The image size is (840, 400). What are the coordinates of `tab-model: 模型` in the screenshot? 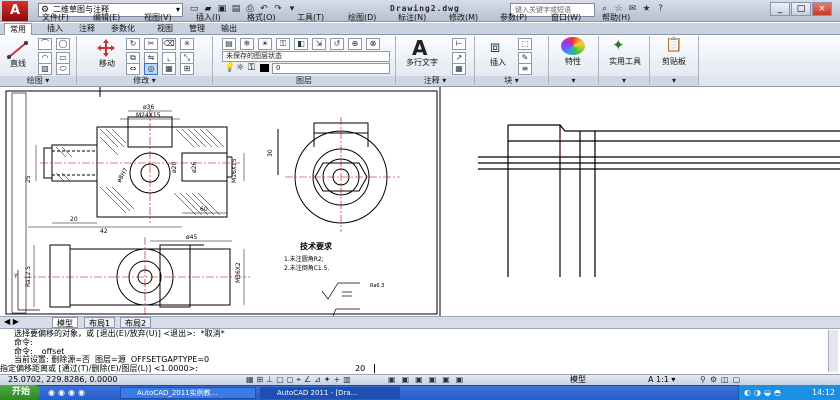 It's located at (65, 322).